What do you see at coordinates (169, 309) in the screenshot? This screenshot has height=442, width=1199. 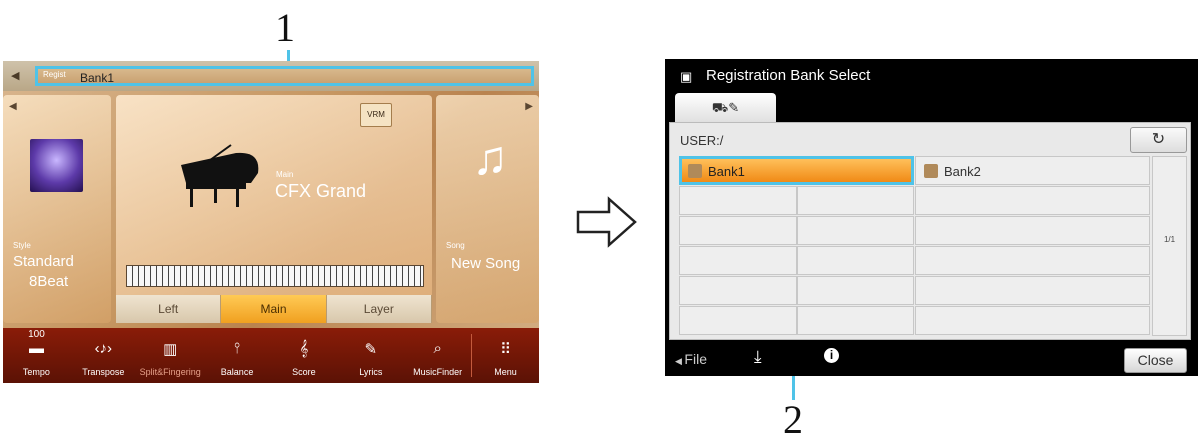 I see `tab-left: Left` at bounding box center [169, 309].